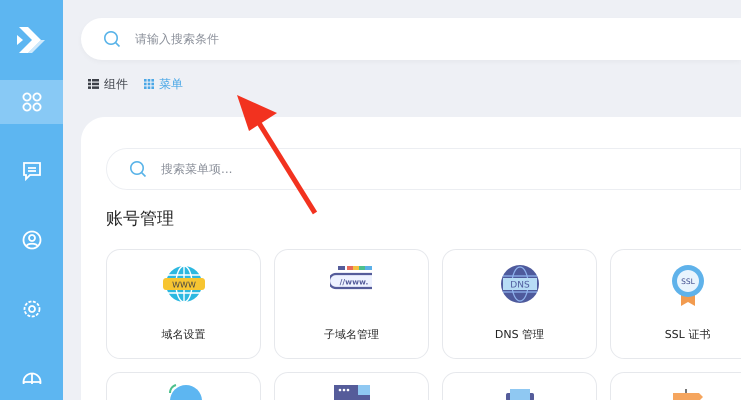 This screenshot has width=741, height=400. Describe the element at coordinates (32, 171) in the screenshot. I see `chat-icon` at that location.